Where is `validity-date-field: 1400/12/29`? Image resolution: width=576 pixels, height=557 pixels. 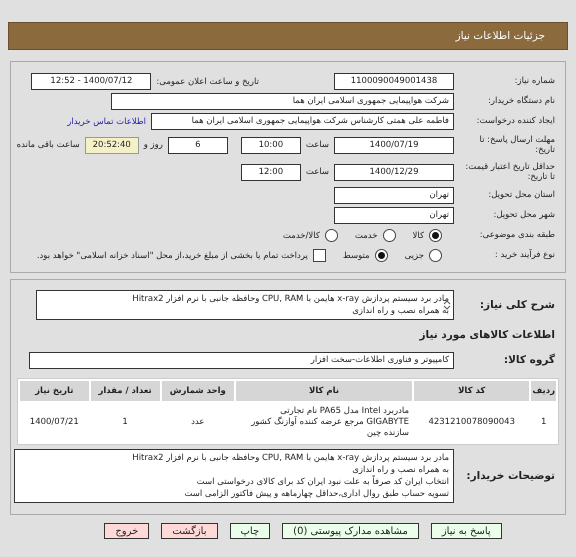
validity-date-field: 1400/12/29 is located at coordinates (394, 172).